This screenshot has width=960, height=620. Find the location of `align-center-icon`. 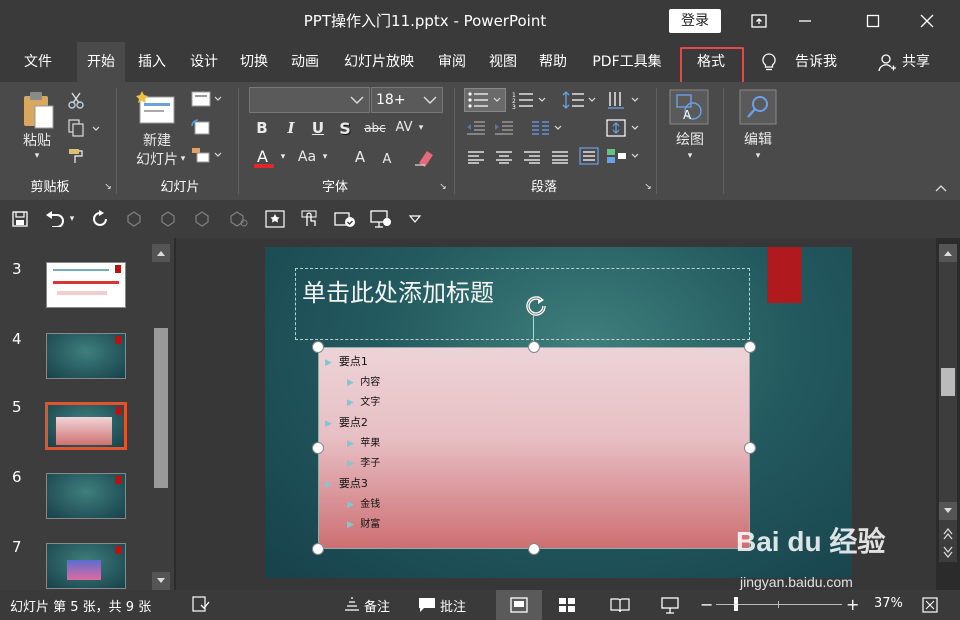

align-center-icon is located at coordinates (504, 157).